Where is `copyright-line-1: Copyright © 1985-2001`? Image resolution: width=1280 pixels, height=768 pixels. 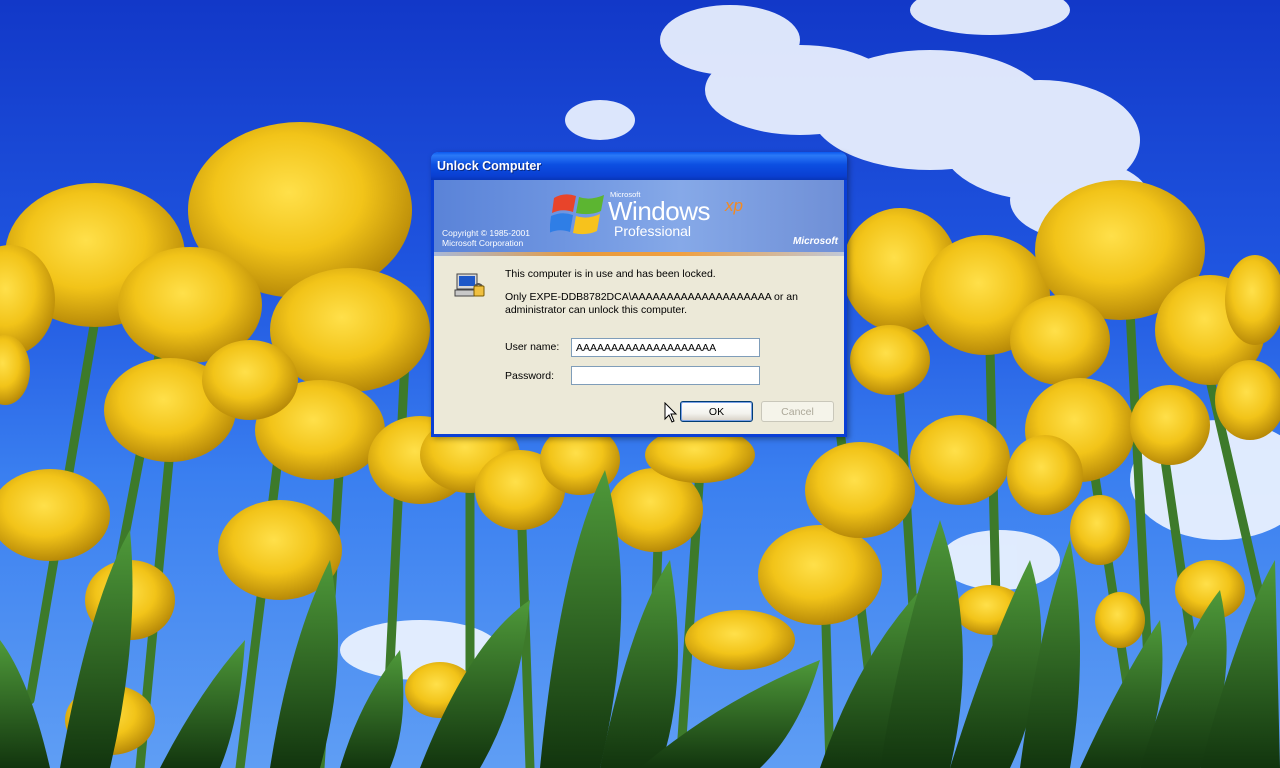 copyright-line-1: Copyright © 1985-2001 is located at coordinates (486, 233).